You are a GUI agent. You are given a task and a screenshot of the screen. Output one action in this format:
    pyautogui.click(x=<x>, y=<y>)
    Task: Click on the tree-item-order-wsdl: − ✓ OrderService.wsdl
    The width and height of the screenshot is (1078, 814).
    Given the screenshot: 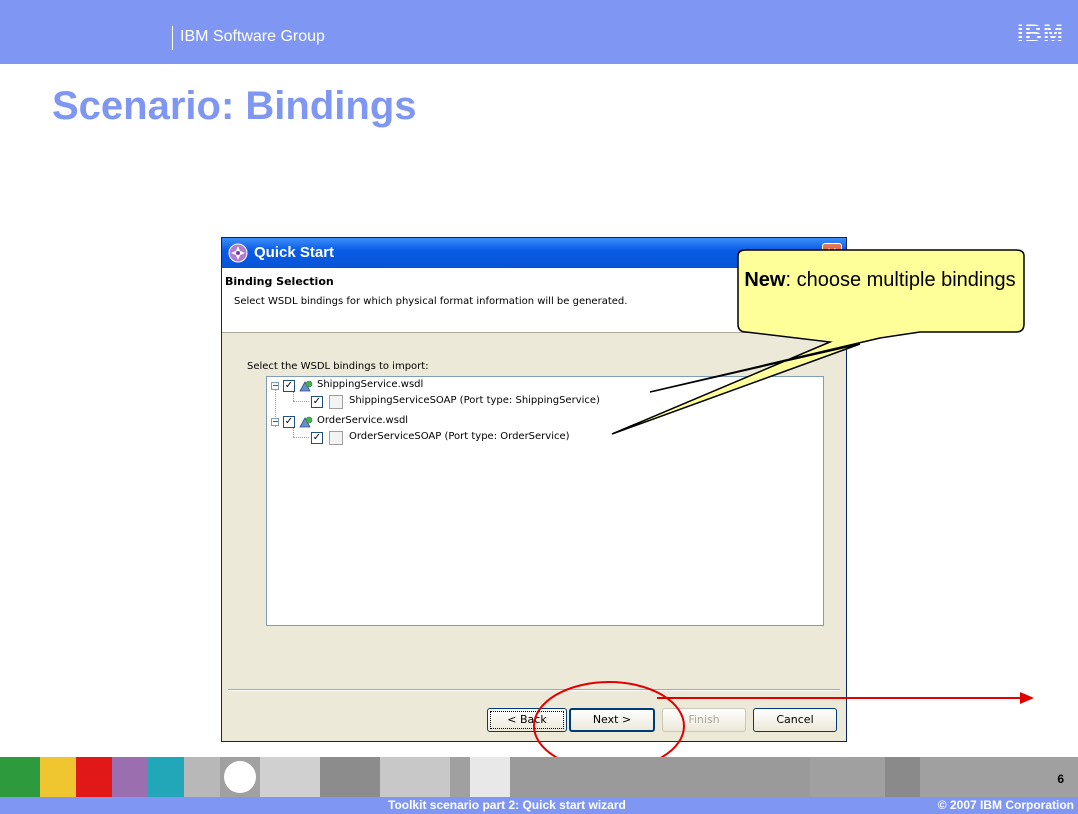 What is the action you would take?
    pyautogui.click(x=467, y=422)
    